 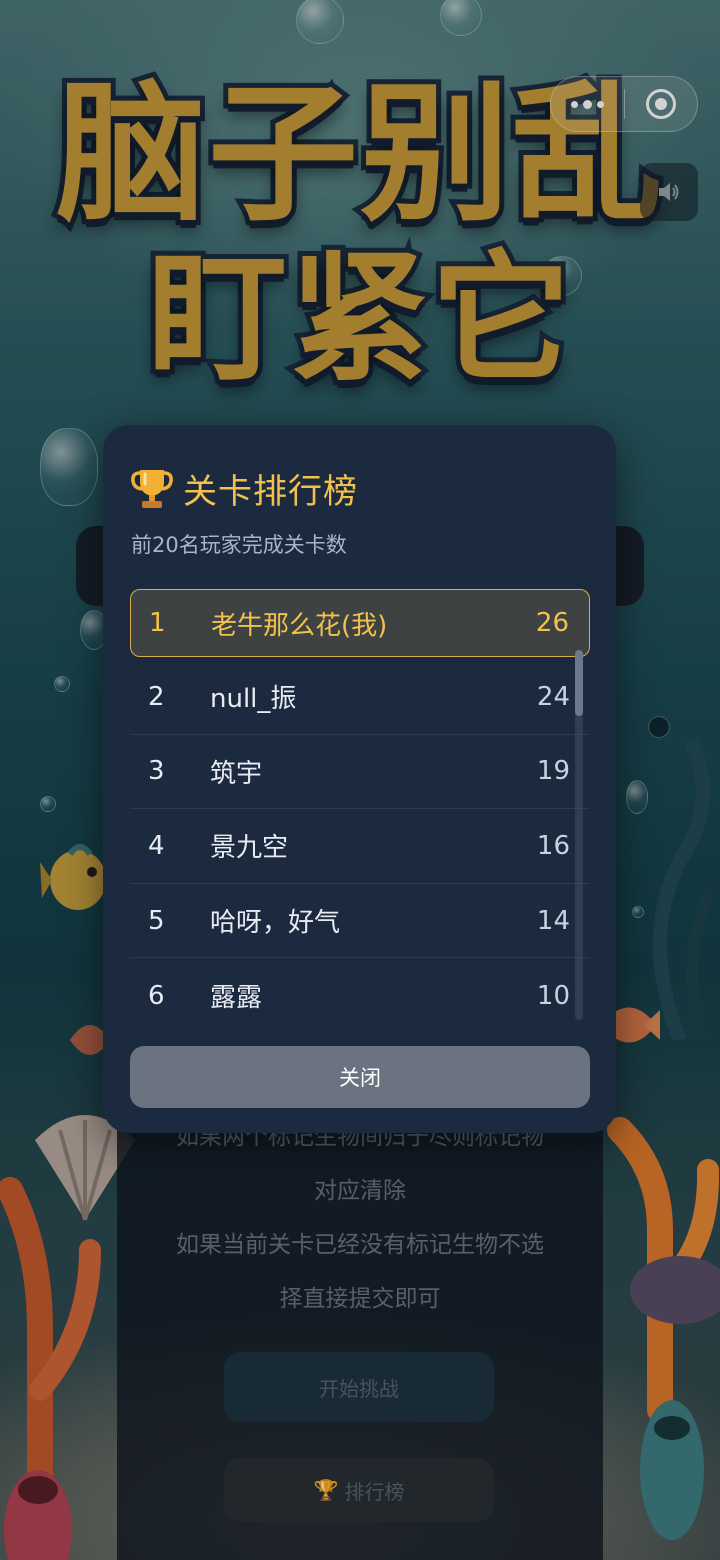 I want to click on row-rank: 4, so click(x=156, y=845).